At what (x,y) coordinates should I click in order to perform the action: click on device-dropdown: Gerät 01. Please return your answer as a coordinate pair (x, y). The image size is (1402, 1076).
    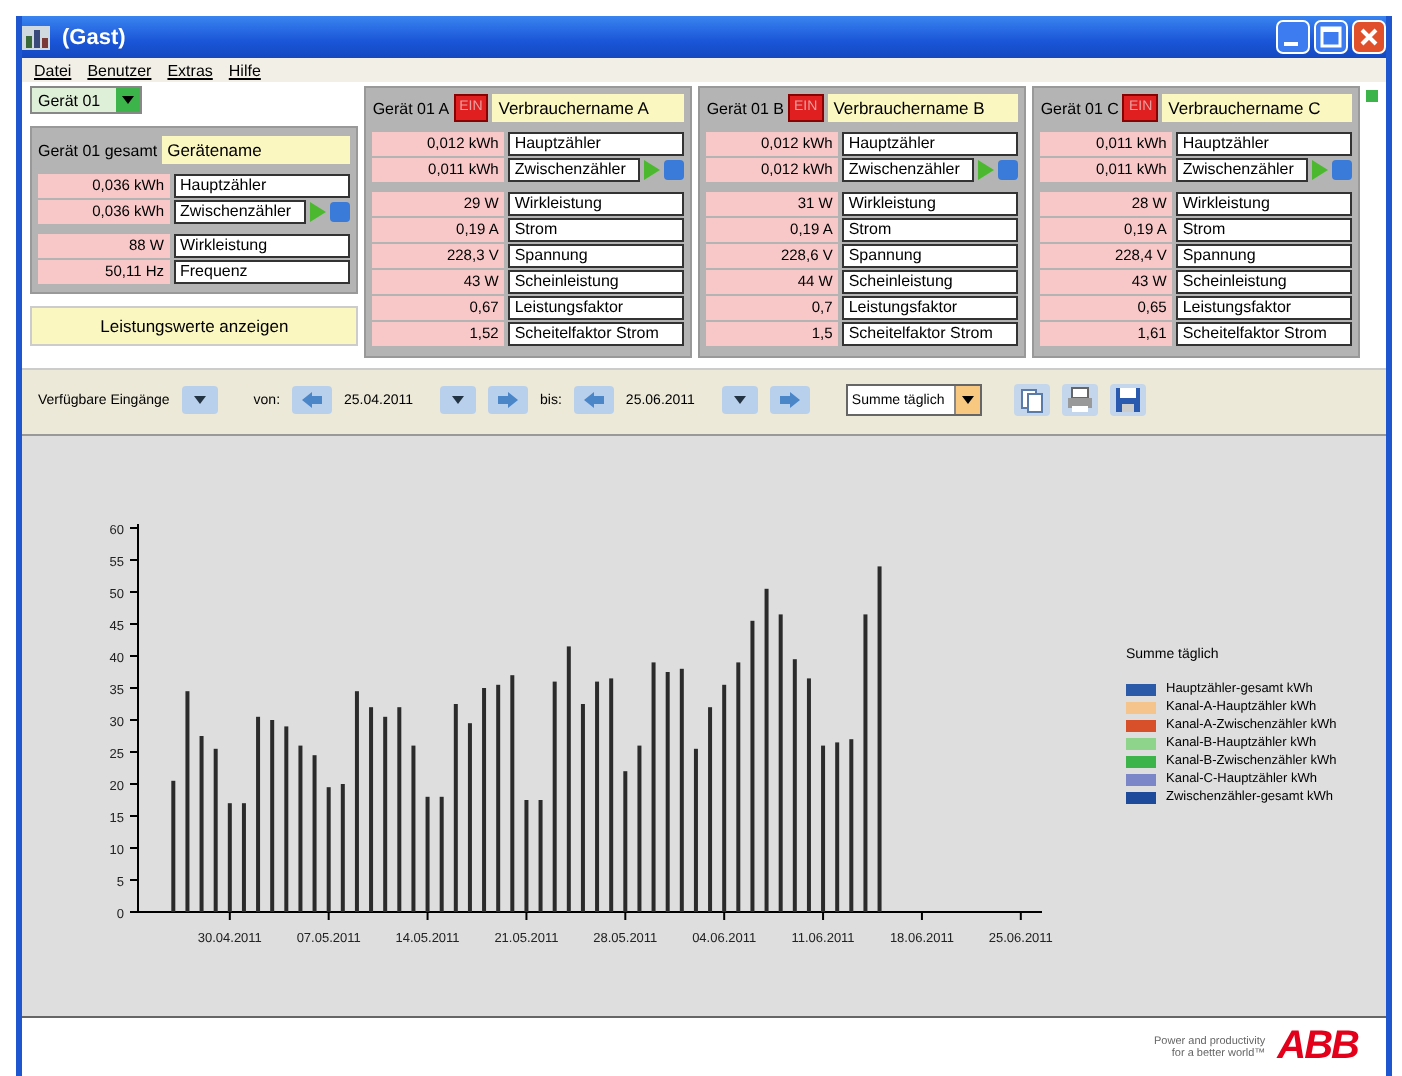
    Looking at the image, I should click on (86, 100).